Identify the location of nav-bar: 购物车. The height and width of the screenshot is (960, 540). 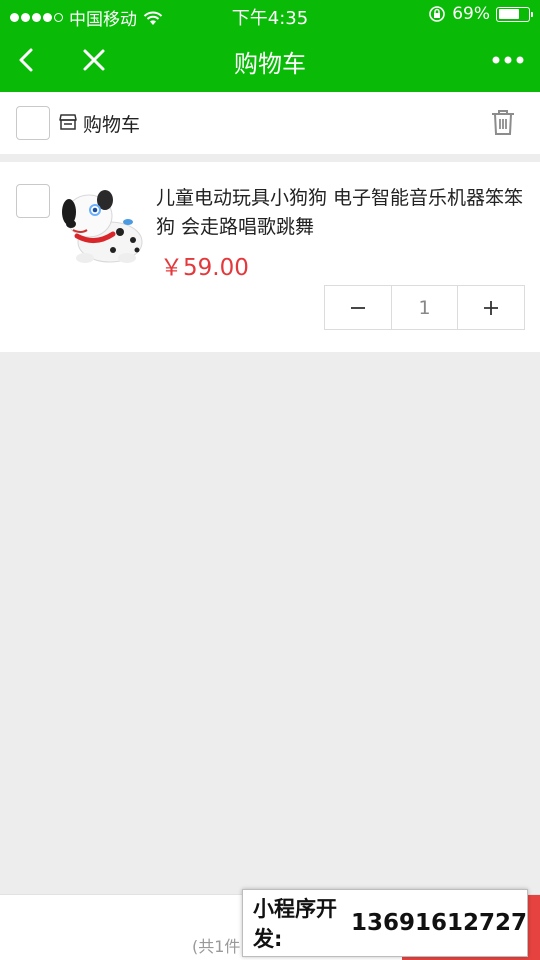
(270, 61).